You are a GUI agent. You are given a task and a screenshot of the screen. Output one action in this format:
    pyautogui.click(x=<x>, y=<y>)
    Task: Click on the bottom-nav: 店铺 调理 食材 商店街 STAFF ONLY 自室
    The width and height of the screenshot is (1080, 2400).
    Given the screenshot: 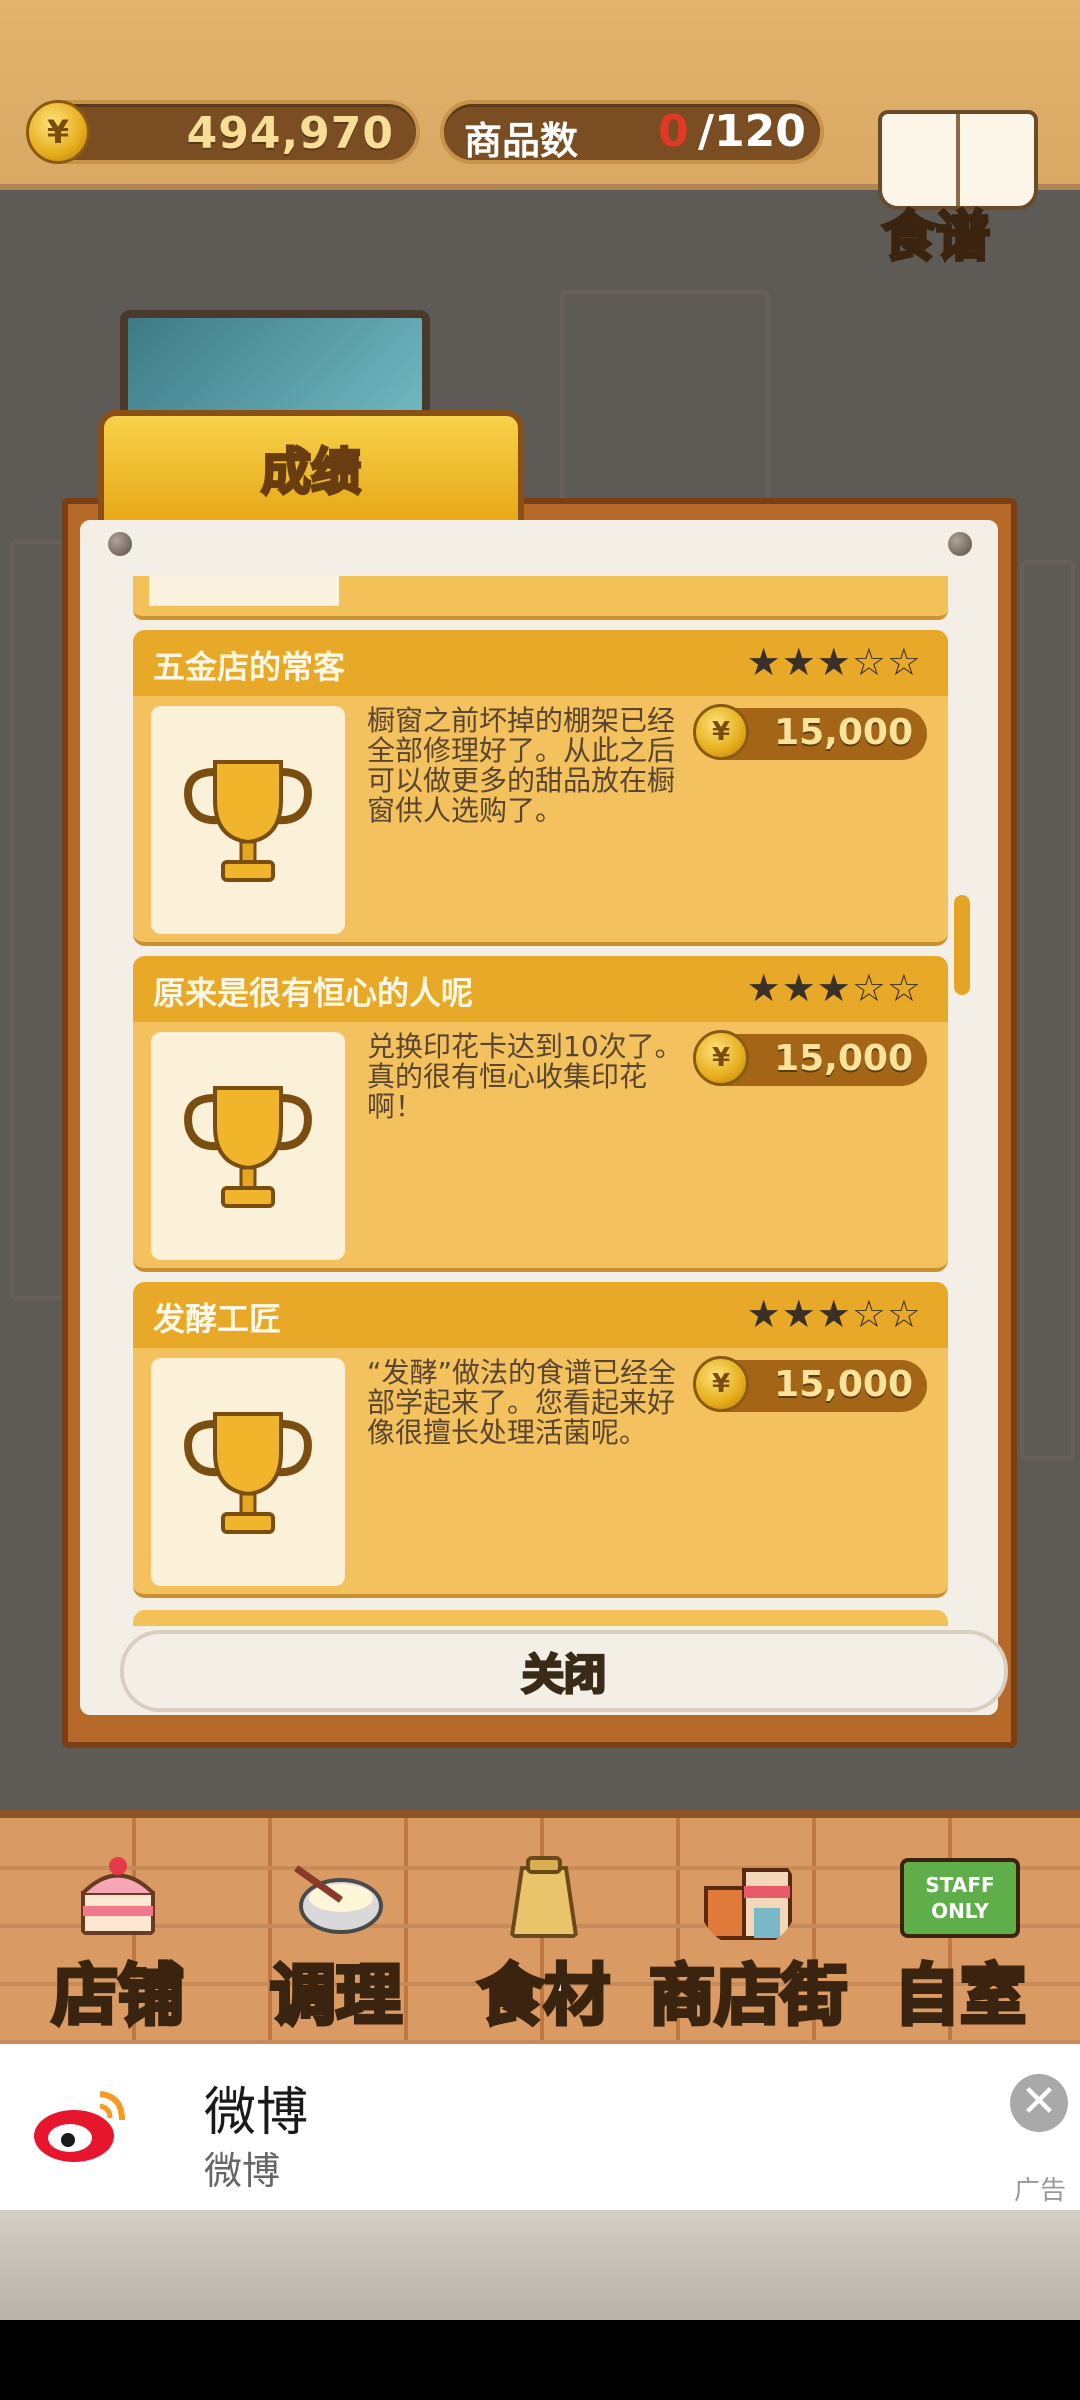 What is the action you would take?
    pyautogui.click(x=540, y=1927)
    